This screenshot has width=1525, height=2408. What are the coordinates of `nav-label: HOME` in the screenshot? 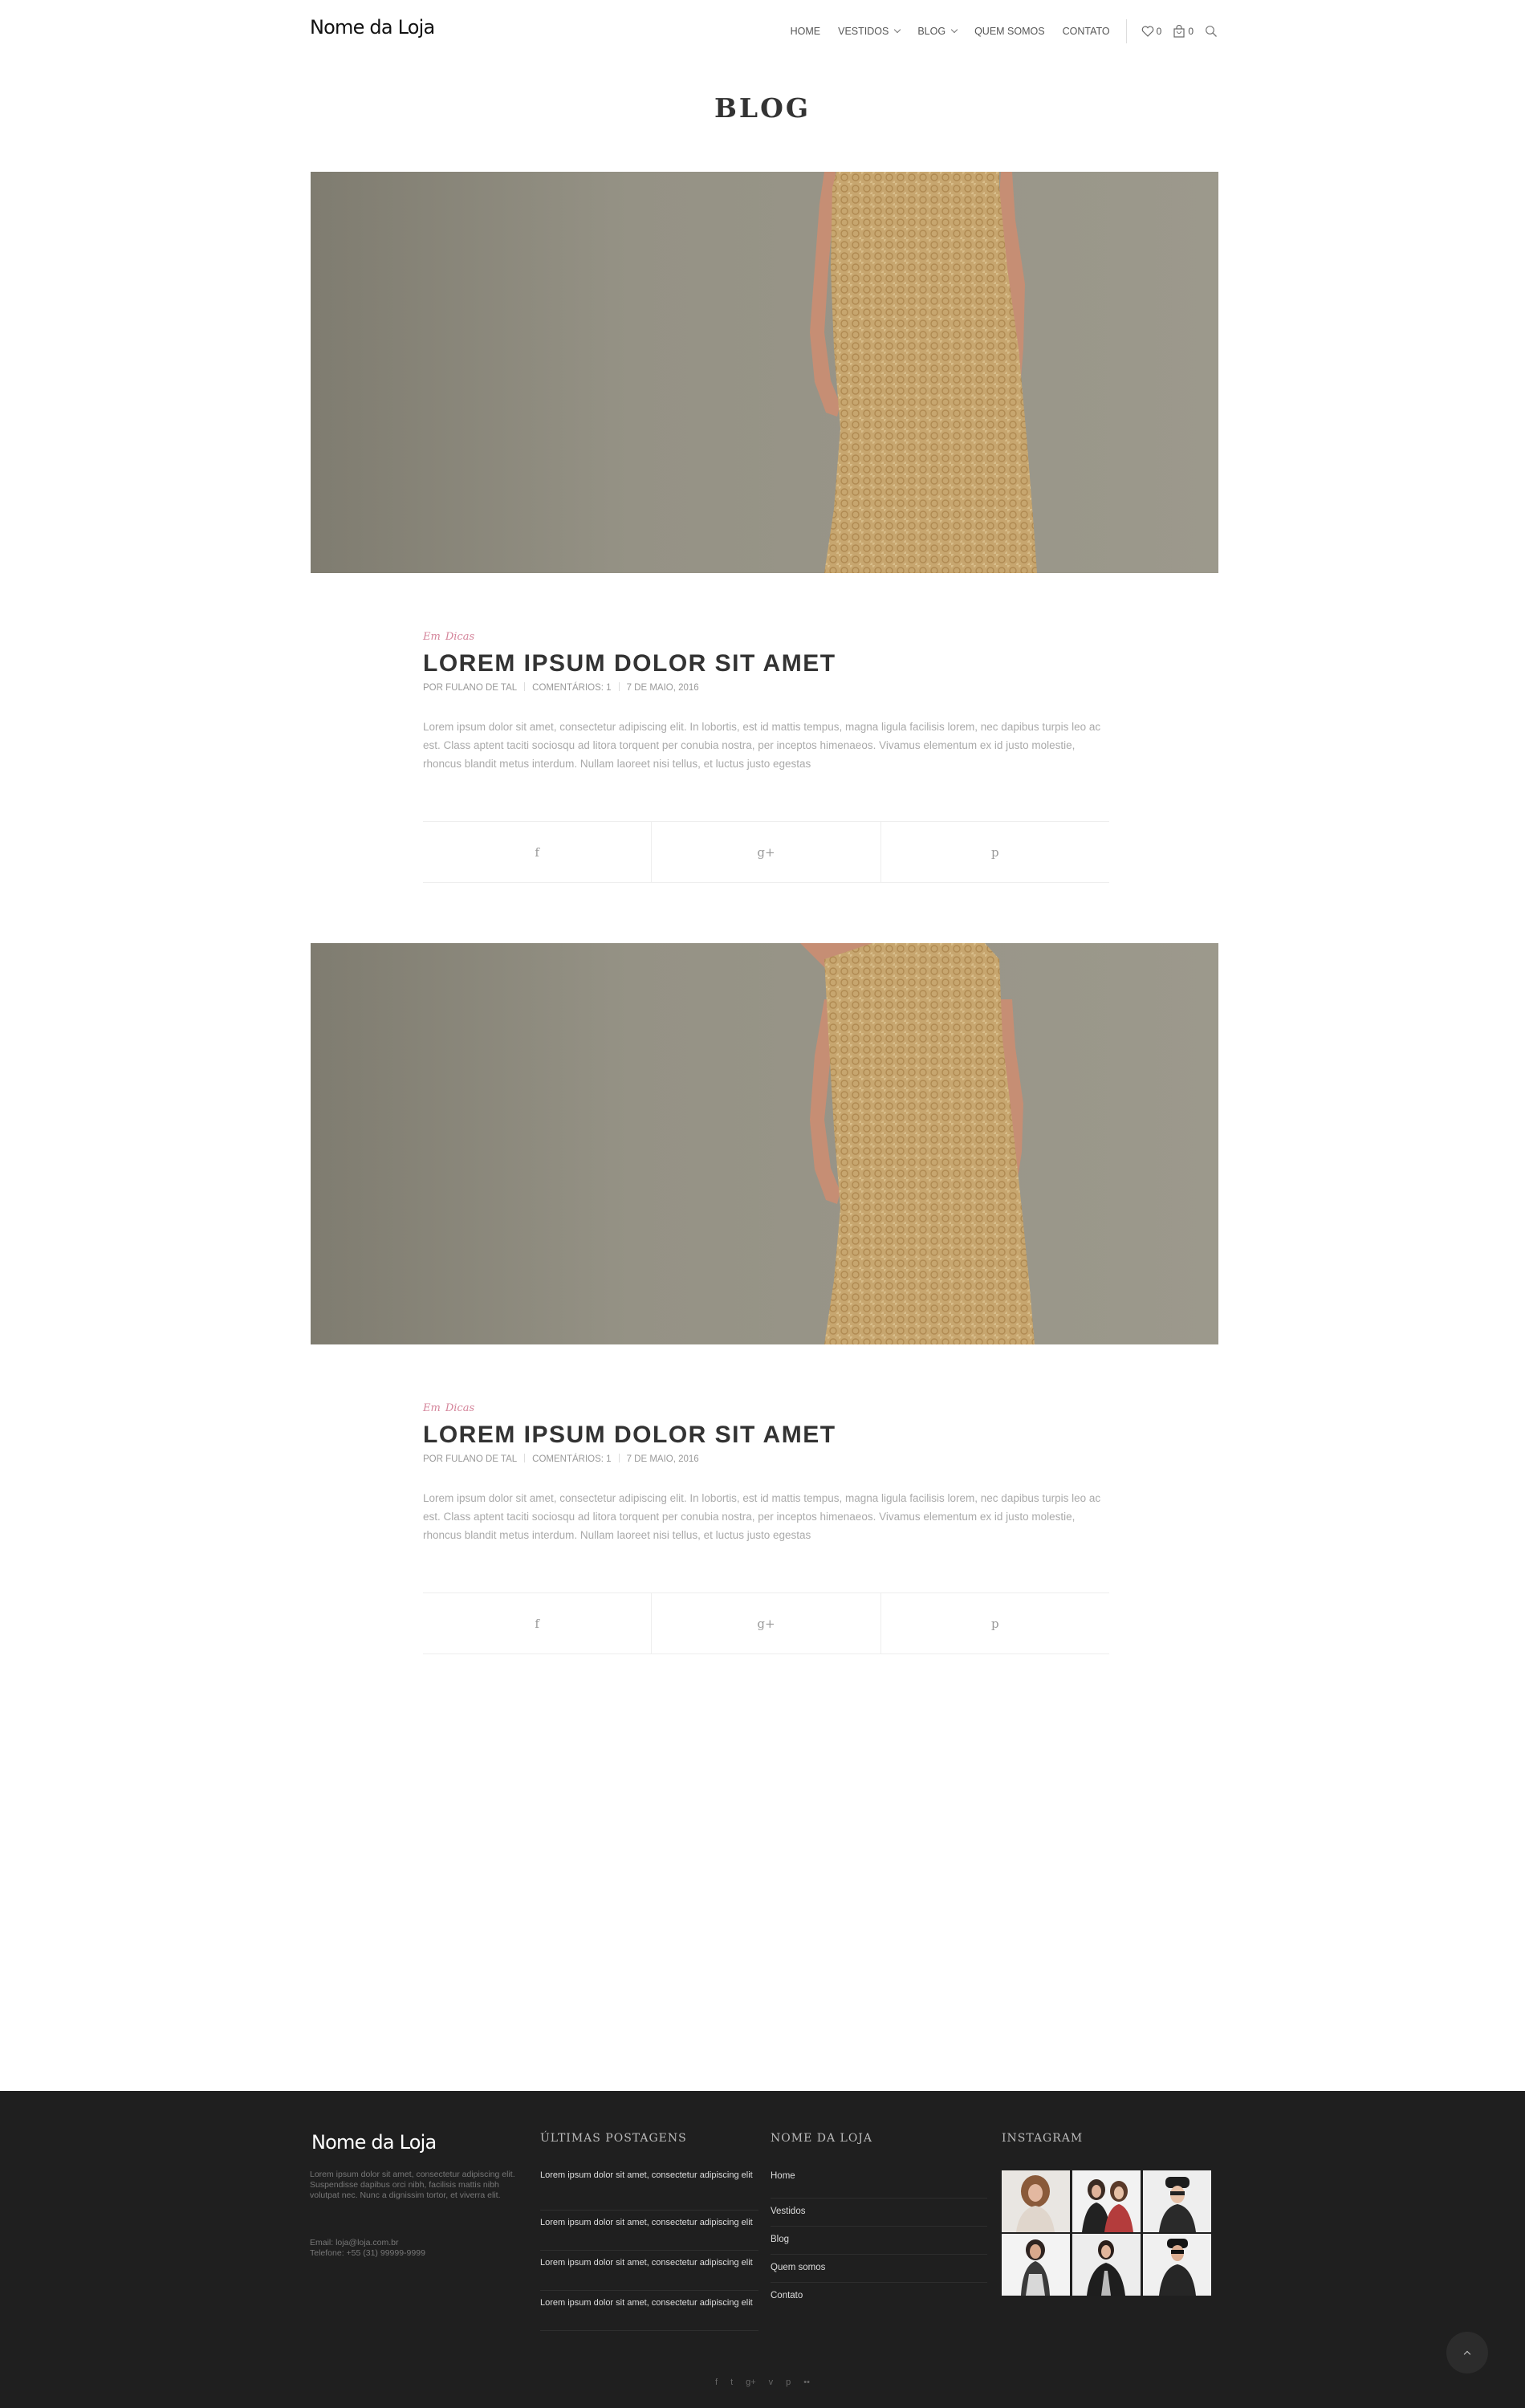 It's located at (806, 31).